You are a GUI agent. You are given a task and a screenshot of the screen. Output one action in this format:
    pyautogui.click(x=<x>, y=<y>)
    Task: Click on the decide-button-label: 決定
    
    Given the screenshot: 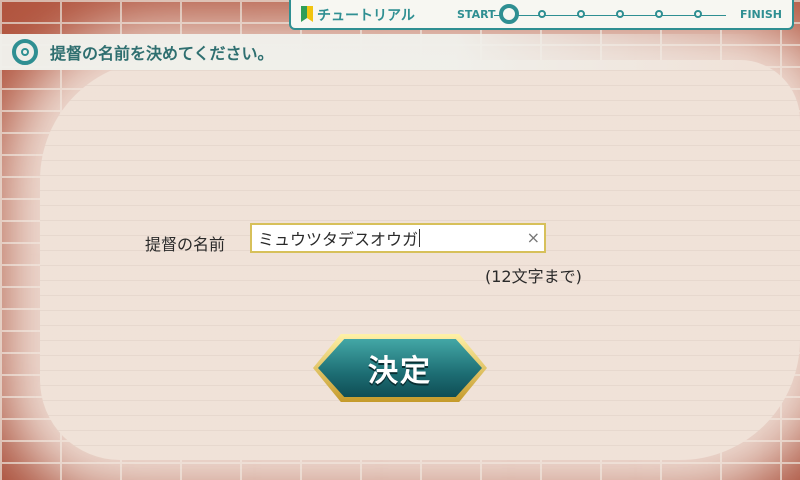 What is the action you would take?
    pyautogui.click(x=400, y=371)
    